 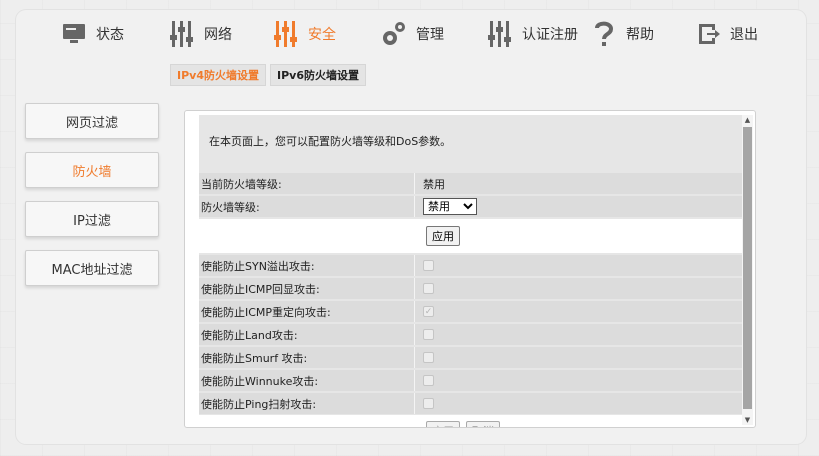 I want to click on current-level-value: 禁用, so click(x=434, y=184).